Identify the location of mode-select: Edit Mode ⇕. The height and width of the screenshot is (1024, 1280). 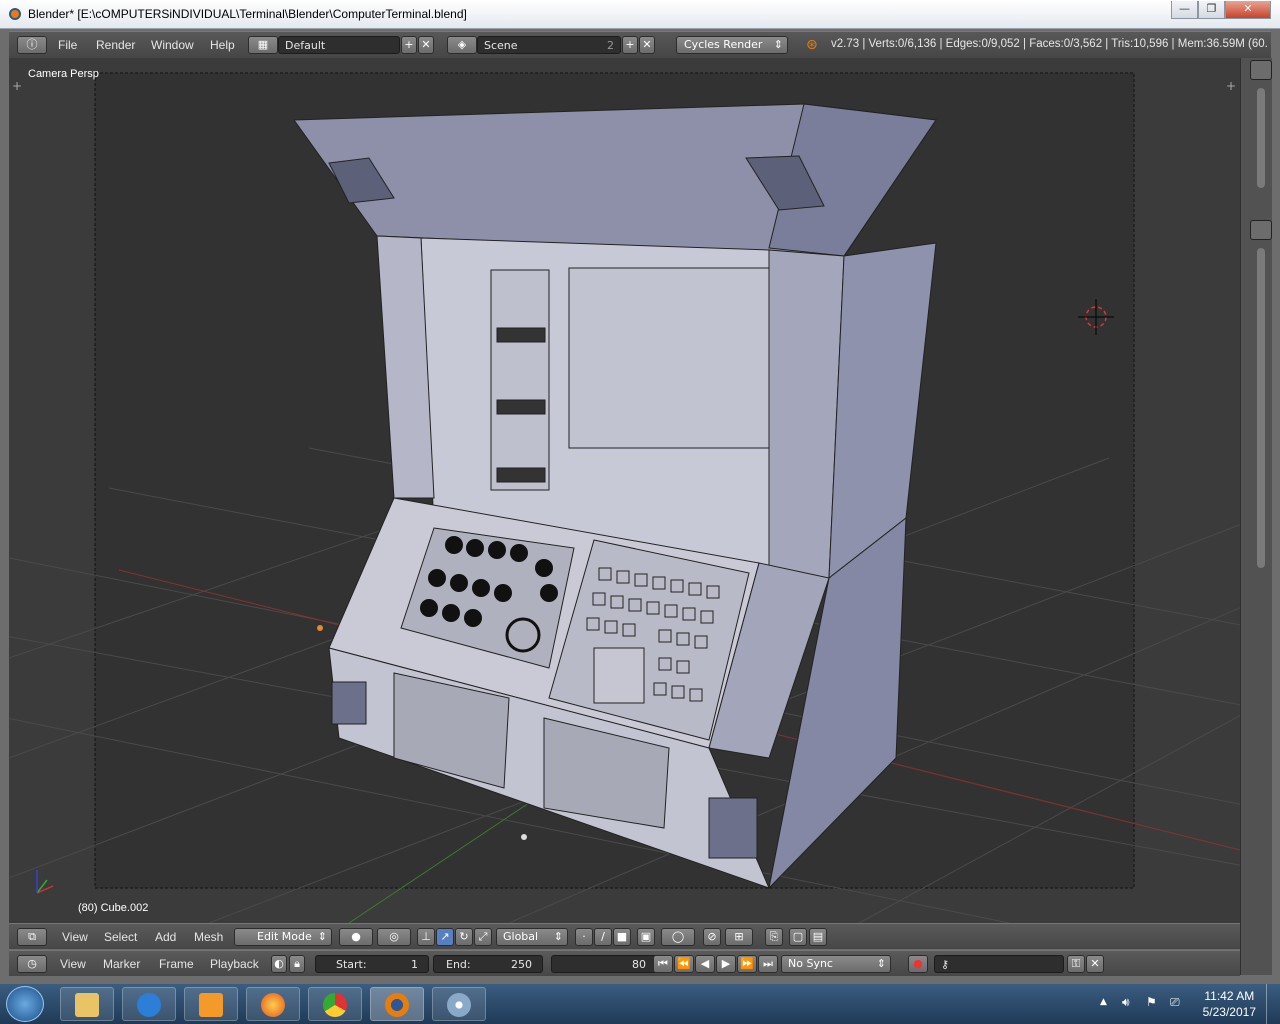
(283, 937).